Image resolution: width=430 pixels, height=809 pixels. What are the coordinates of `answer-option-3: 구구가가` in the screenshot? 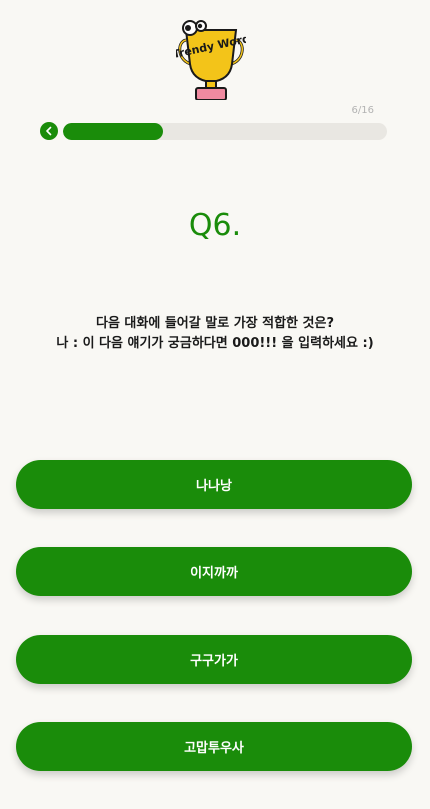 It's located at (214, 659).